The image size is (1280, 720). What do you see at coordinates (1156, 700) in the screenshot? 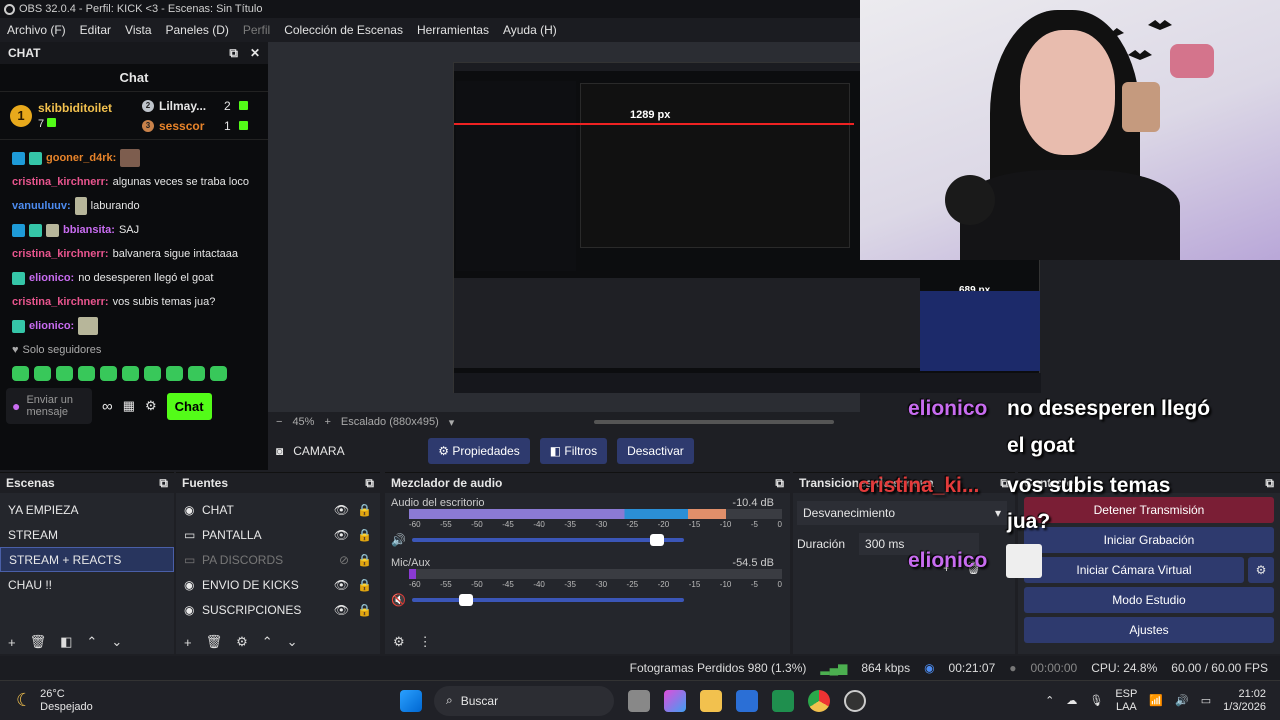
I see `wifi-icon: 📶` at bounding box center [1156, 700].